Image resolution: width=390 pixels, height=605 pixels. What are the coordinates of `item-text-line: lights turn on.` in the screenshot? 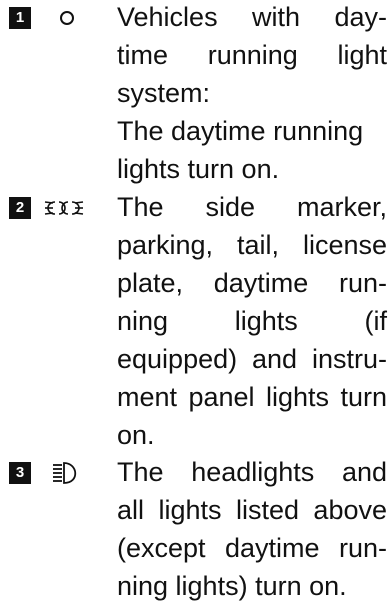 It's located at (198, 169).